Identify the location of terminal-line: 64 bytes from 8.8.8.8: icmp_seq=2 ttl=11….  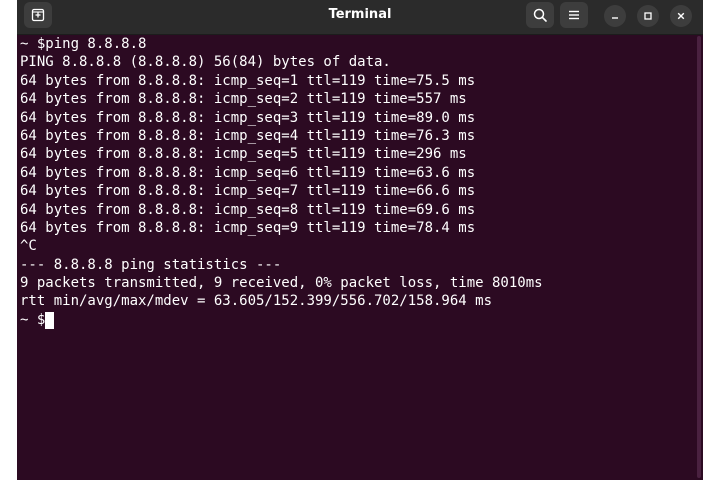
(243, 99).